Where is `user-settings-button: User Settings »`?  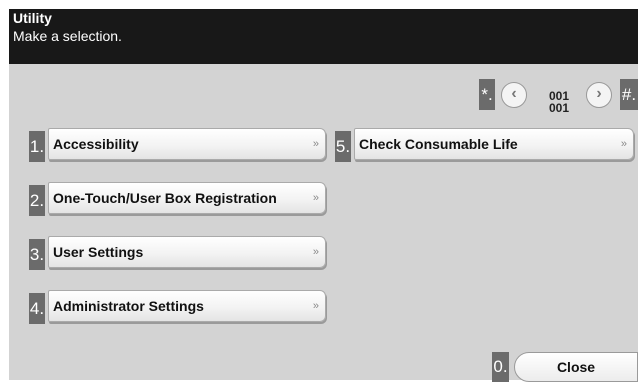 user-settings-button: User Settings » is located at coordinates (187, 252).